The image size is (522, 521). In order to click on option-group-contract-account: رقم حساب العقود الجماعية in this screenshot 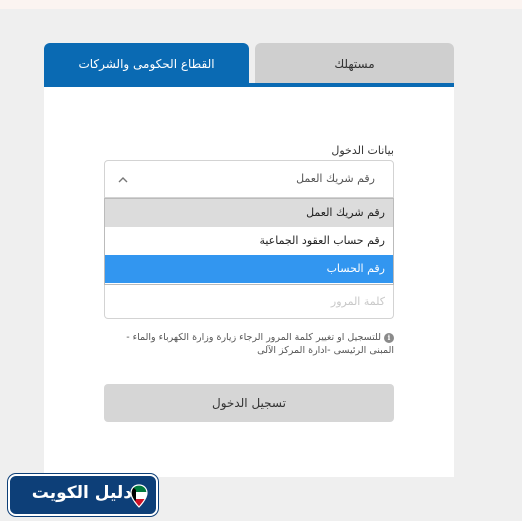, I will do `click(249, 241)`.